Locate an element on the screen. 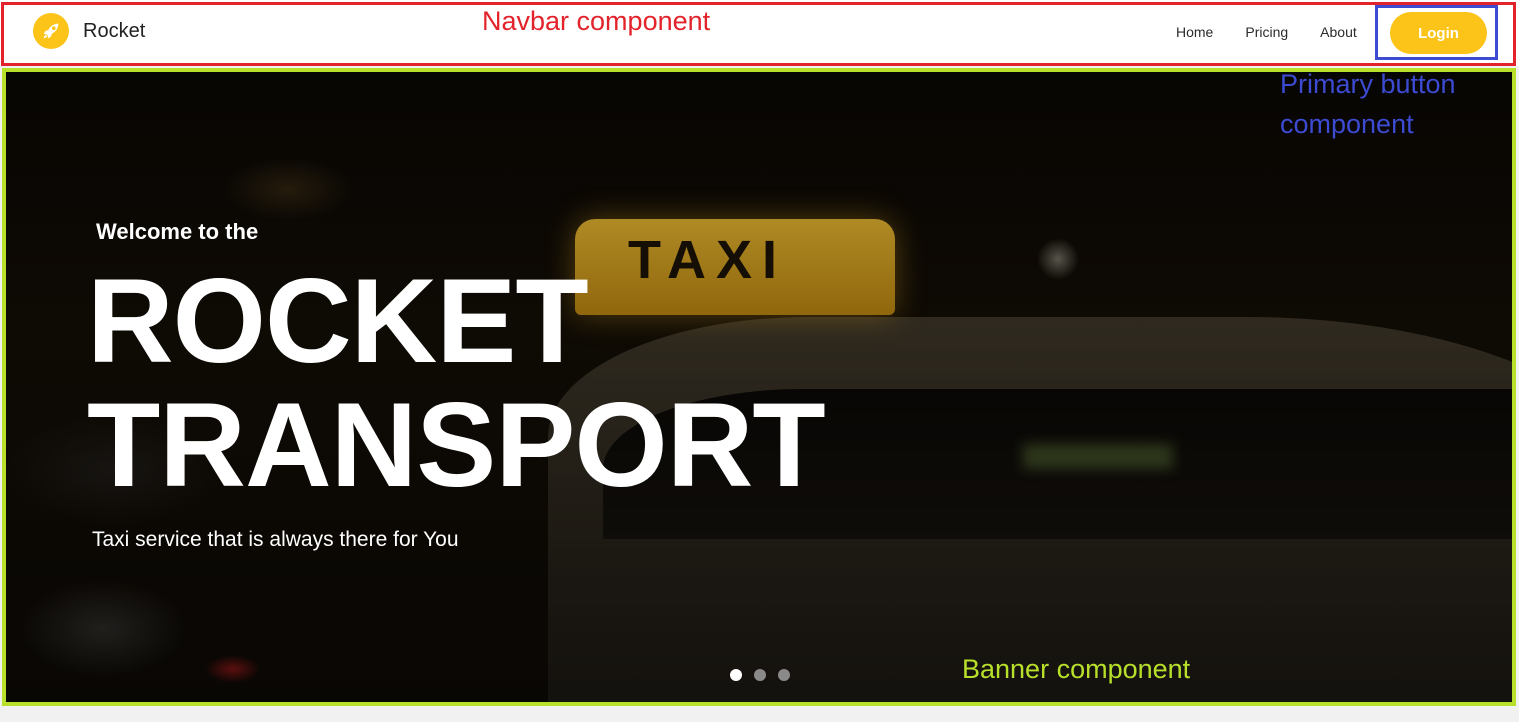  brand: Rocket is located at coordinates (89, 31).